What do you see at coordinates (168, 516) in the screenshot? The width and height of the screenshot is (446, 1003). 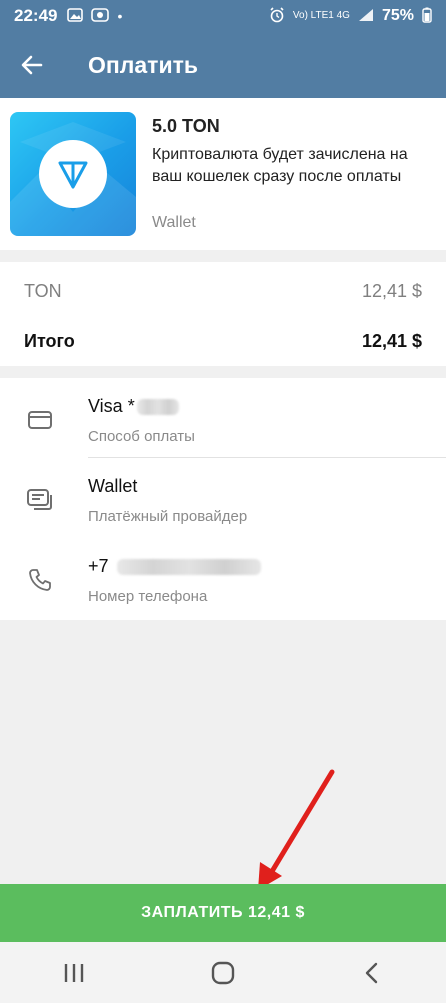 I see `provider-label: Платёжный провайдер` at bounding box center [168, 516].